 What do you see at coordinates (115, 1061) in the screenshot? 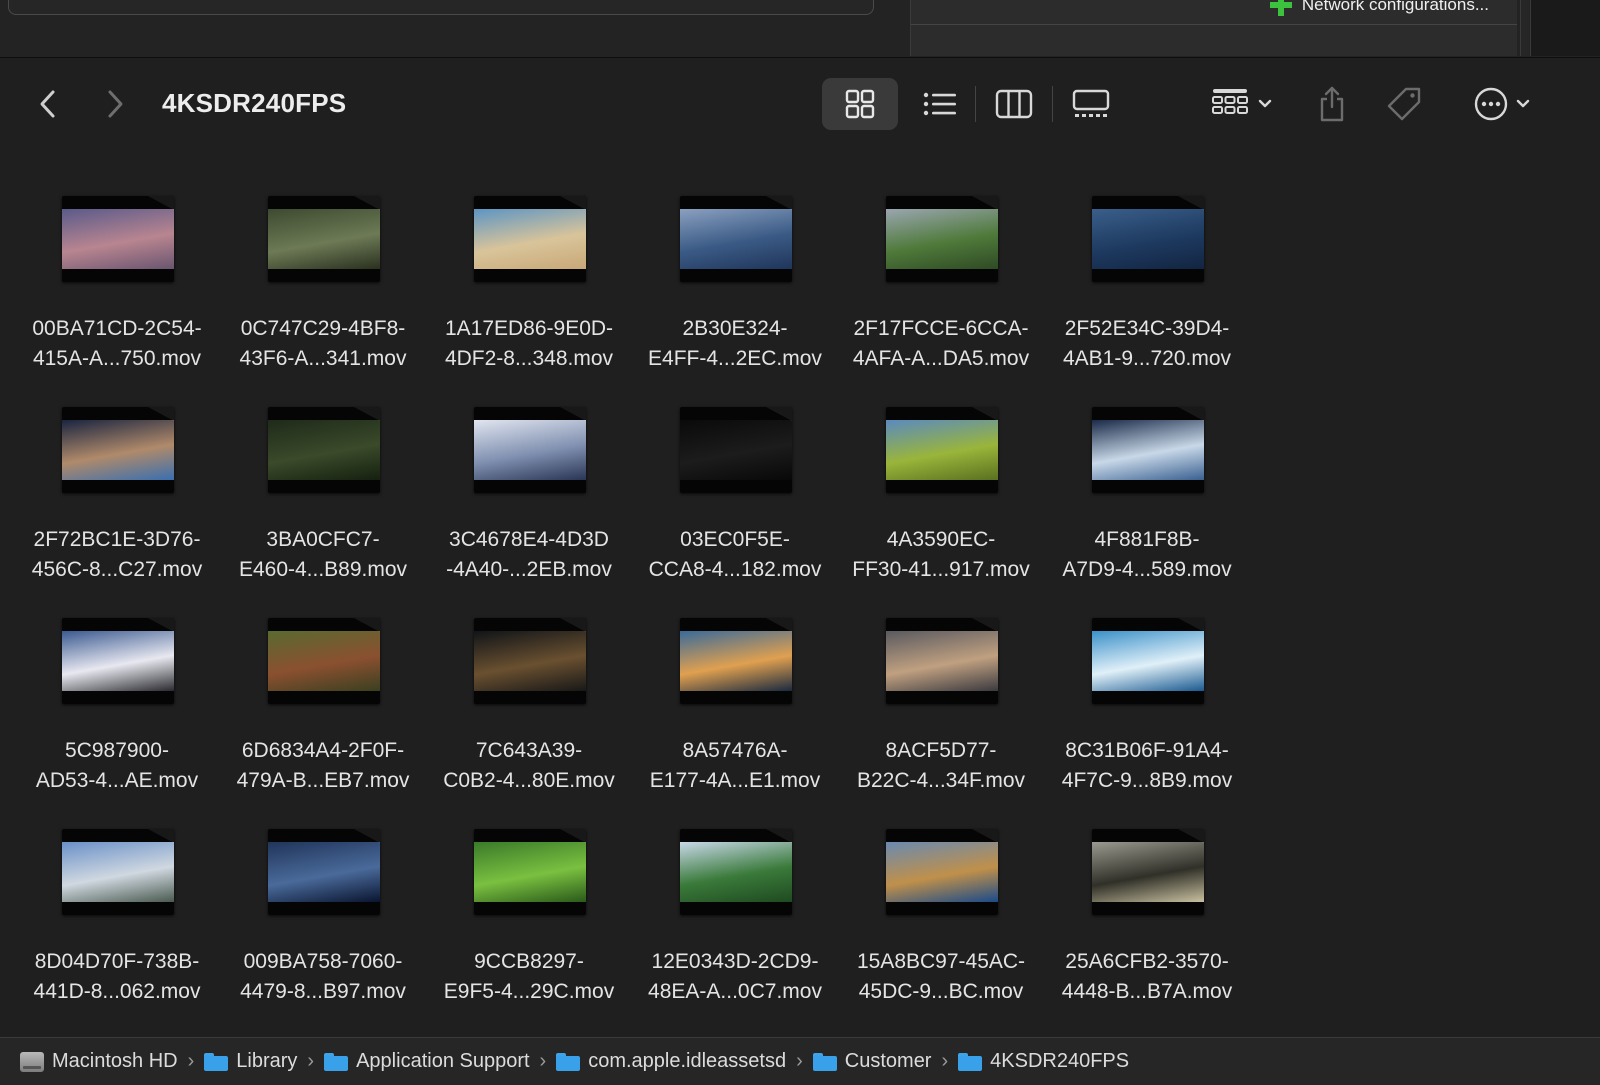
I see `breadcrumb-label: Macintosh HD` at bounding box center [115, 1061].